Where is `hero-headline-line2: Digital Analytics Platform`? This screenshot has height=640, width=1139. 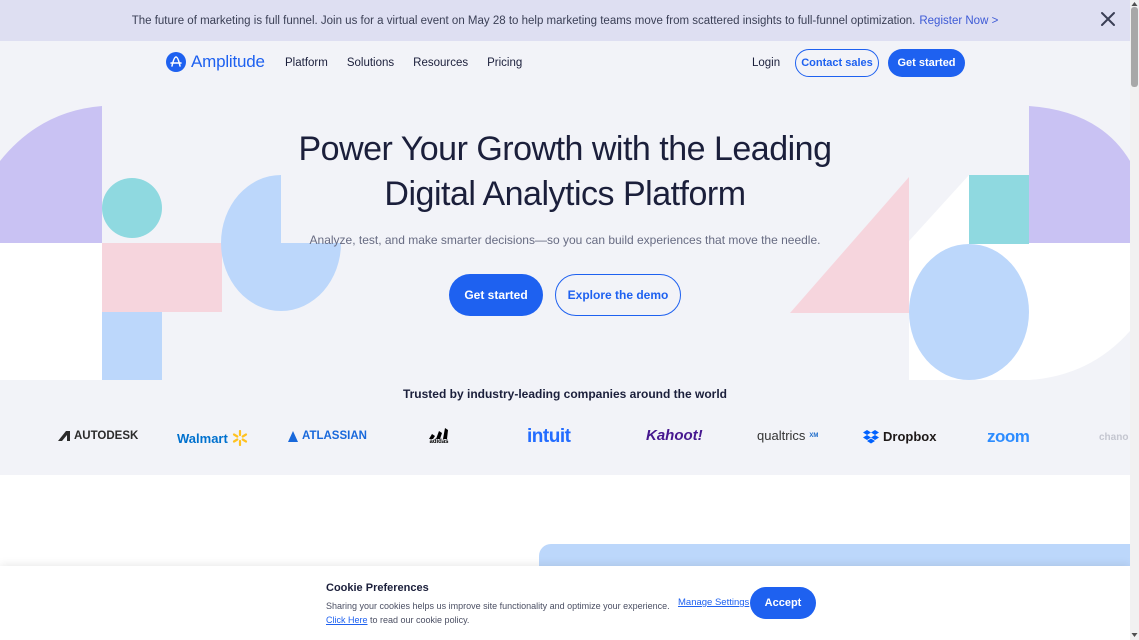
hero-headline-line2: Digital Analytics Platform is located at coordinates (565, 194).